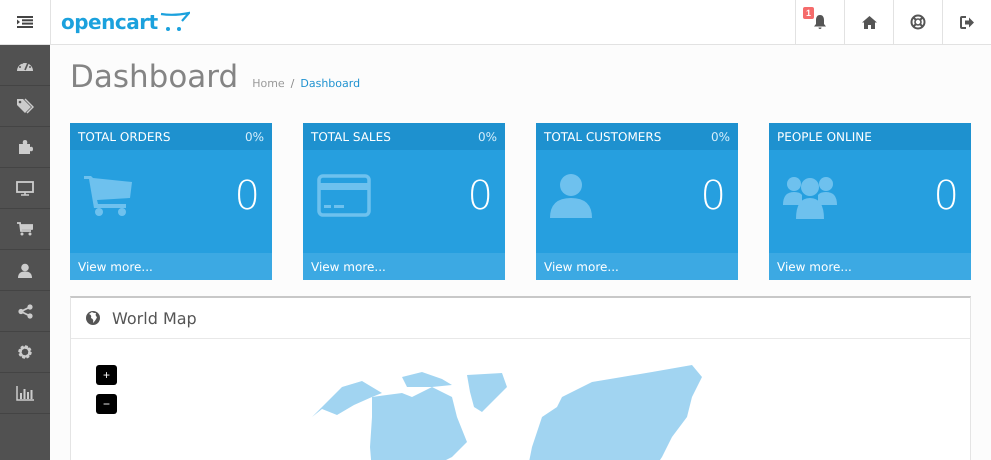  I want to click on bar-chart-icon, so click(25, 393).